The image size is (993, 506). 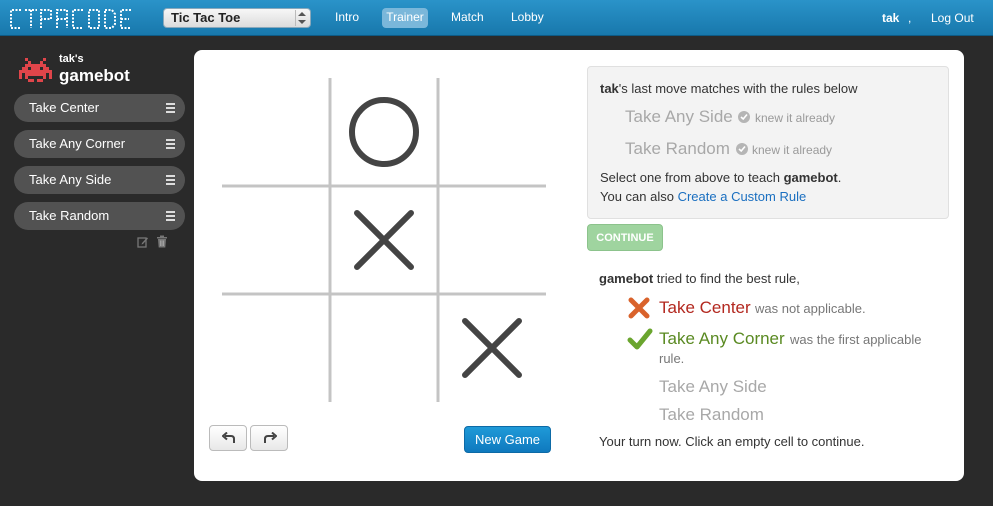 I want to click on undo-icon, so click(x=228, y=437).